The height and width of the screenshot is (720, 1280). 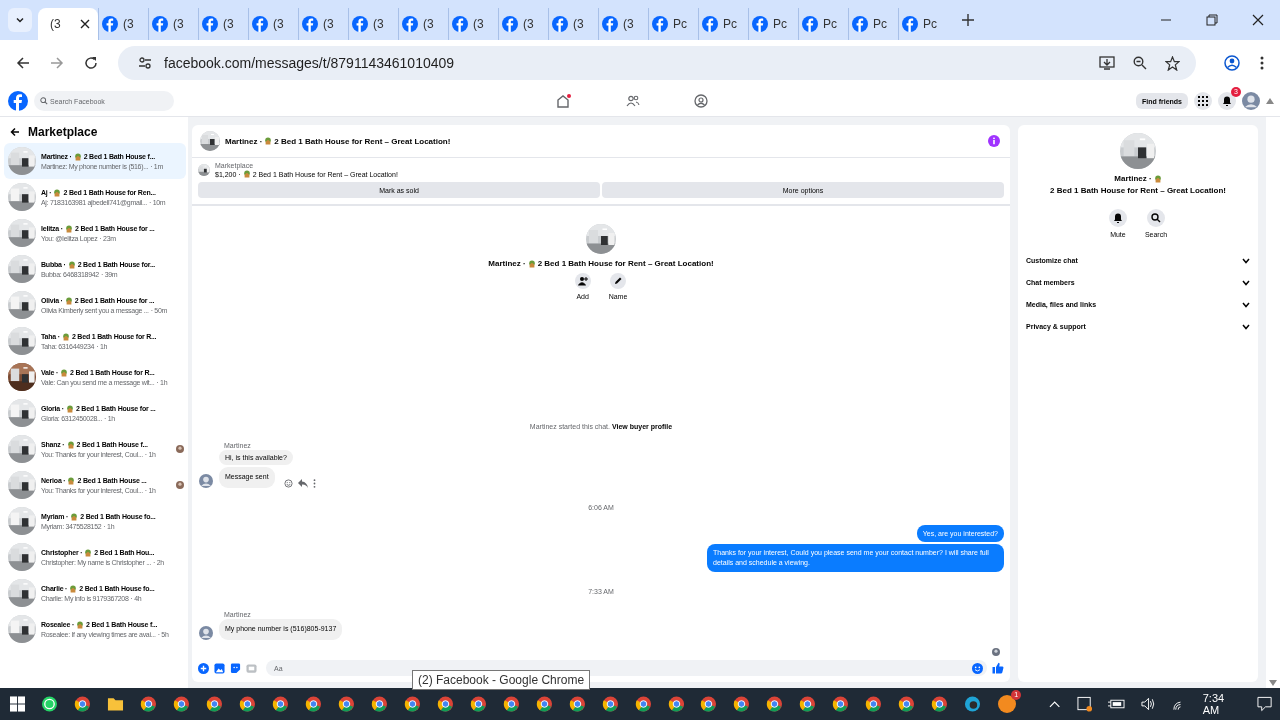 I want to click on scroll-up-icon, so click(x=1270, y=101).